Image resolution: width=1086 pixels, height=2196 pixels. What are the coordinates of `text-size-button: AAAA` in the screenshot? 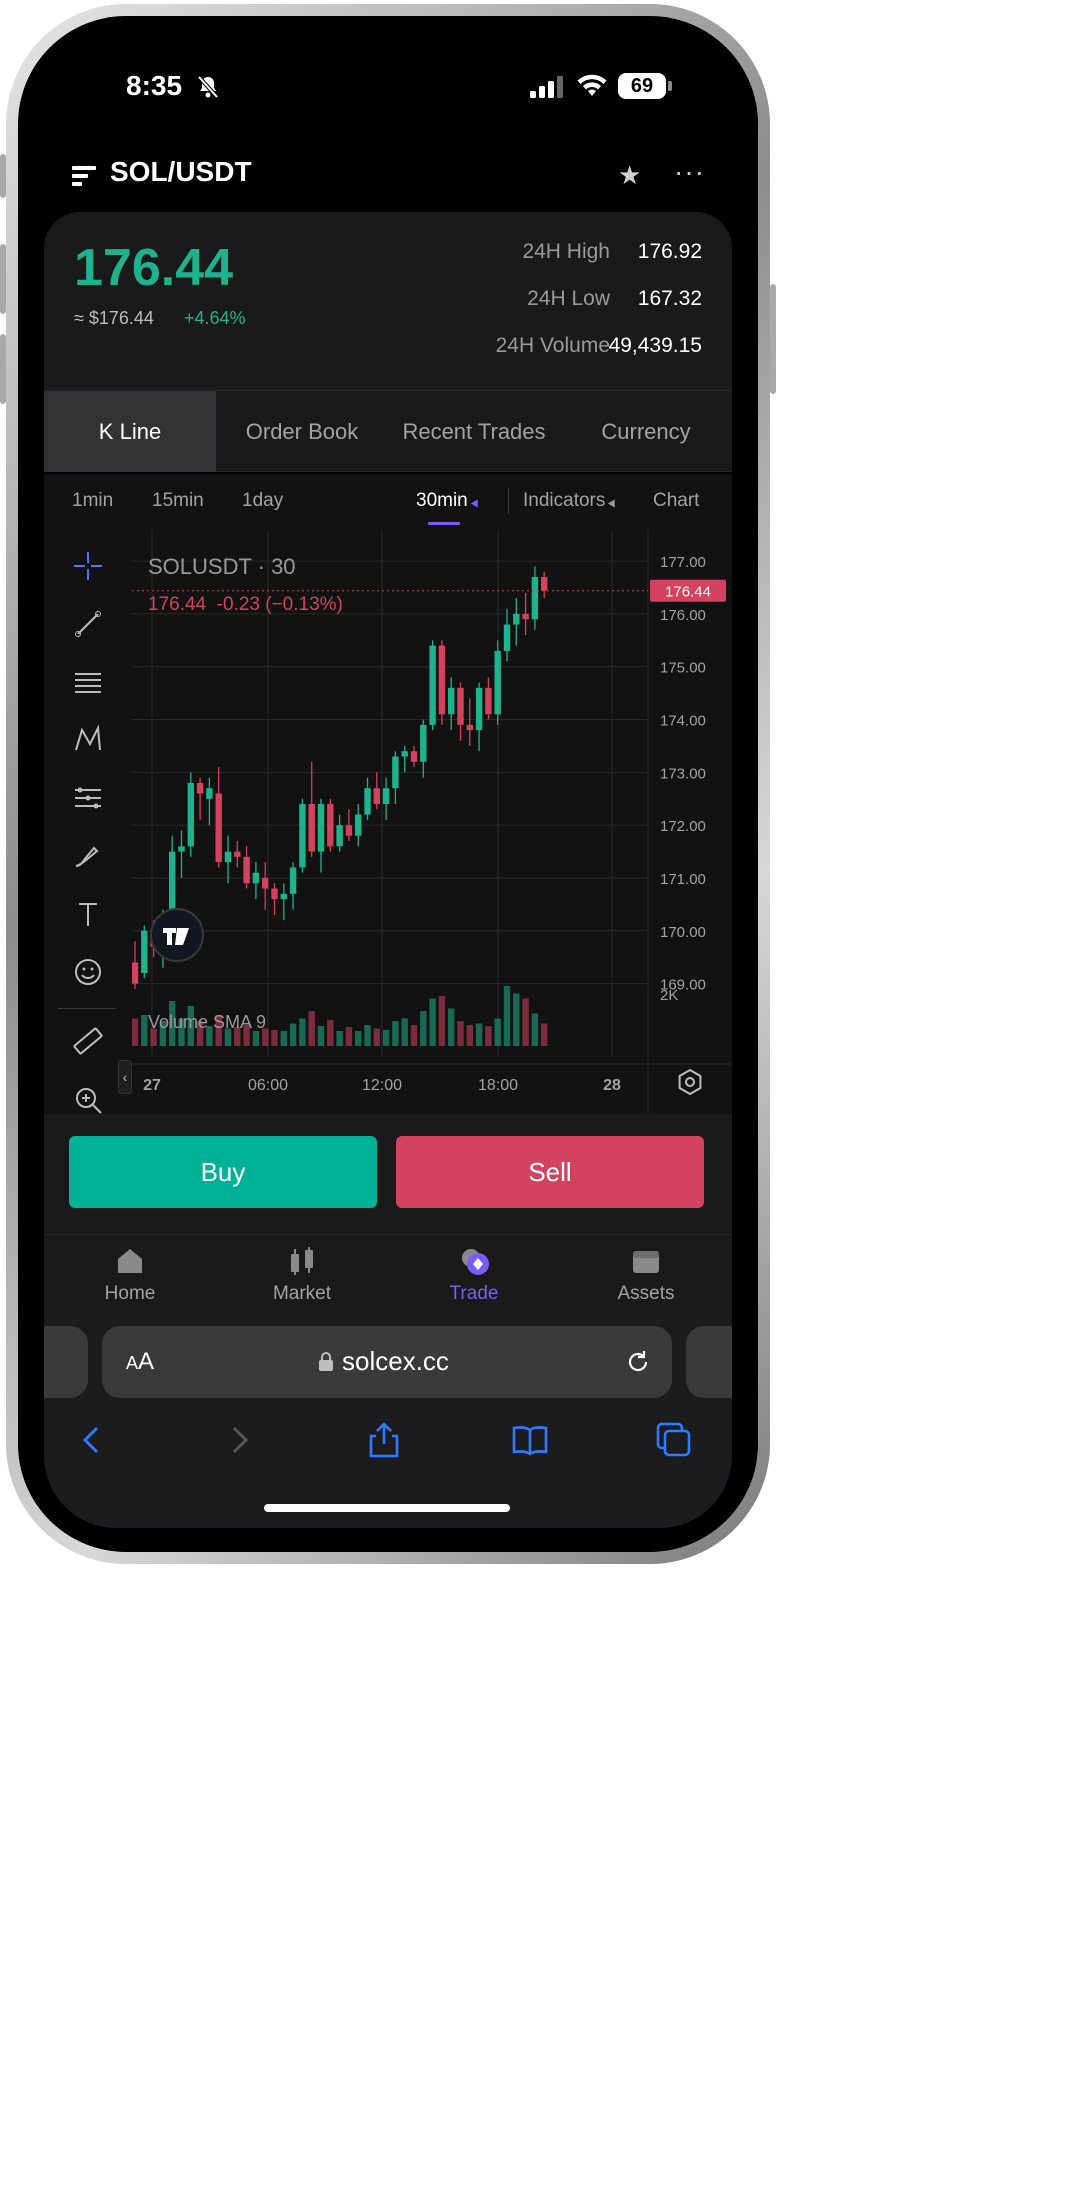 It's located at (140, 1362).